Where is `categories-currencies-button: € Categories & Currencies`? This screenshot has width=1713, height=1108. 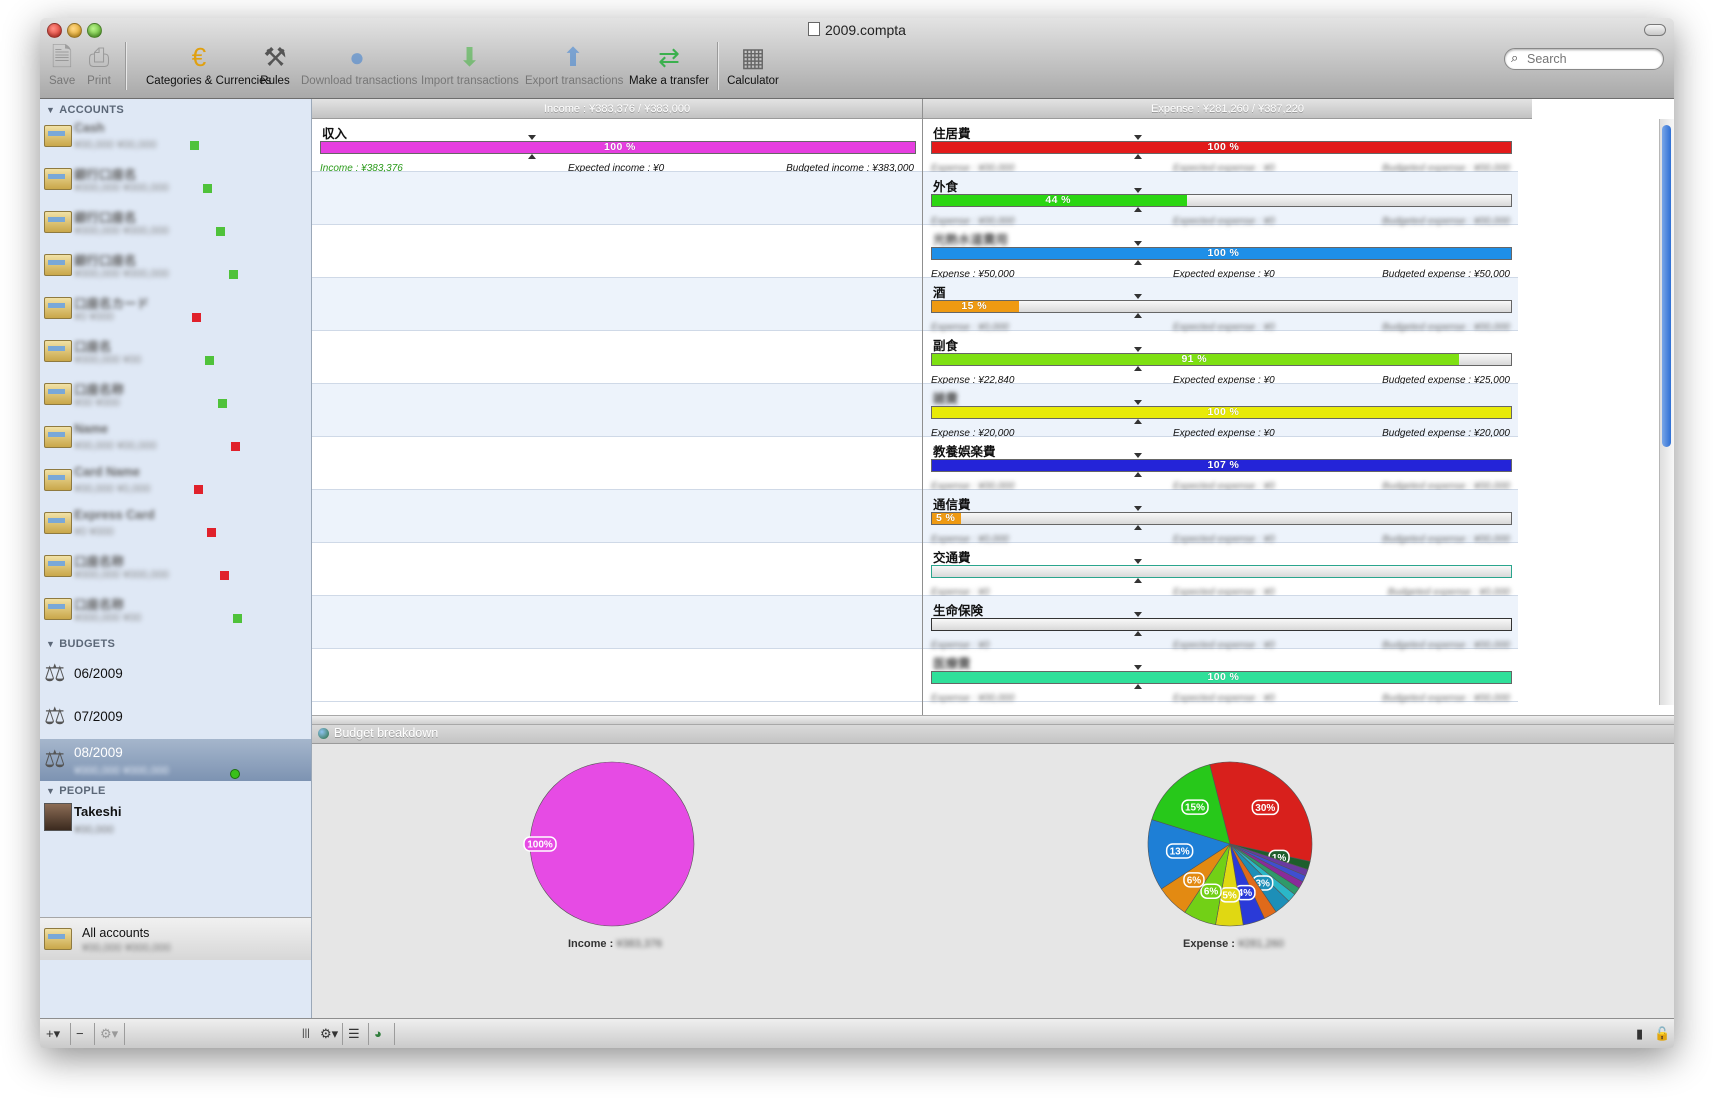 categories-currencies-button: € Categories & Currencies is located at coordinates (208, 64).